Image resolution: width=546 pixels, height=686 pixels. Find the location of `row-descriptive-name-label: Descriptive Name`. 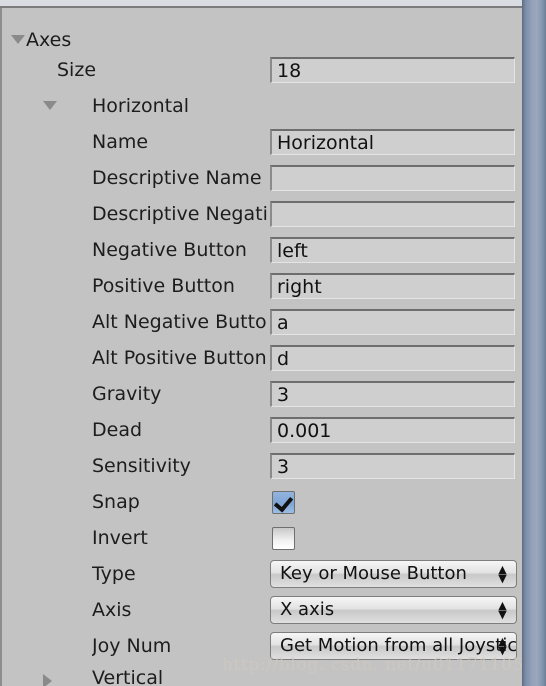

row-descriptive-name-label: Descriptive Name is located at coordinates (177, 178).